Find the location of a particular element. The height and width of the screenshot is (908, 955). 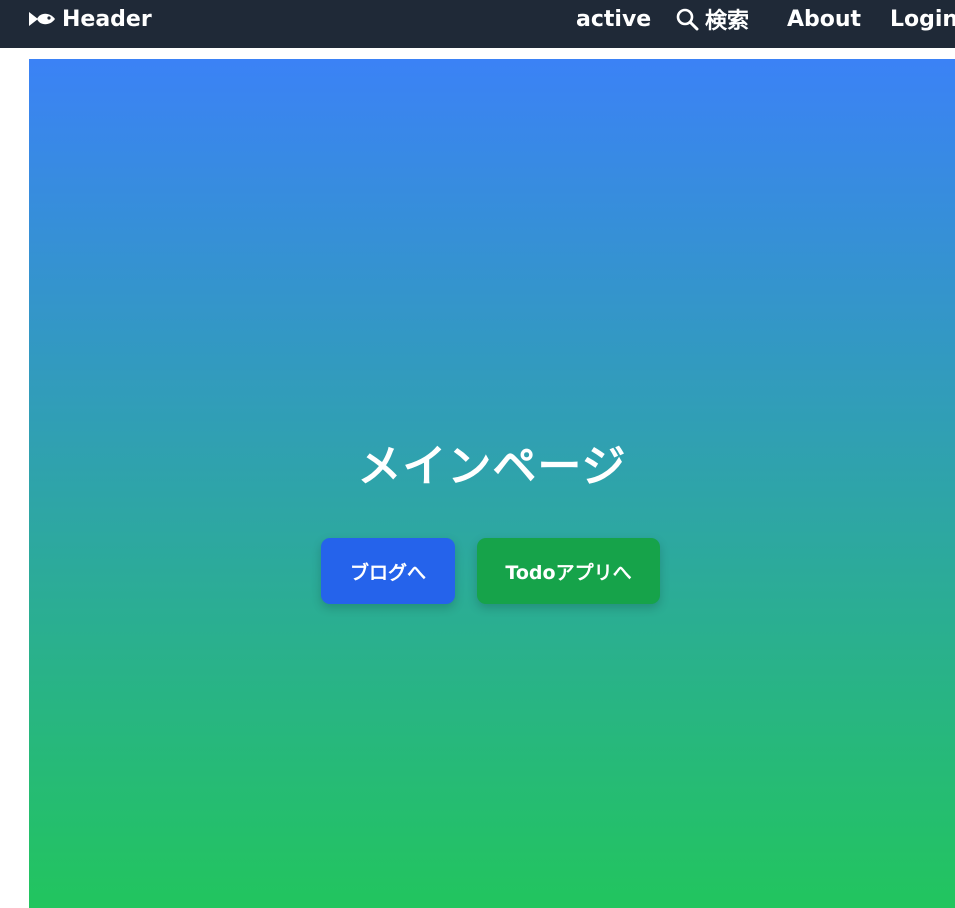

nav-login-label: Login is located at coordinates (922, 19).